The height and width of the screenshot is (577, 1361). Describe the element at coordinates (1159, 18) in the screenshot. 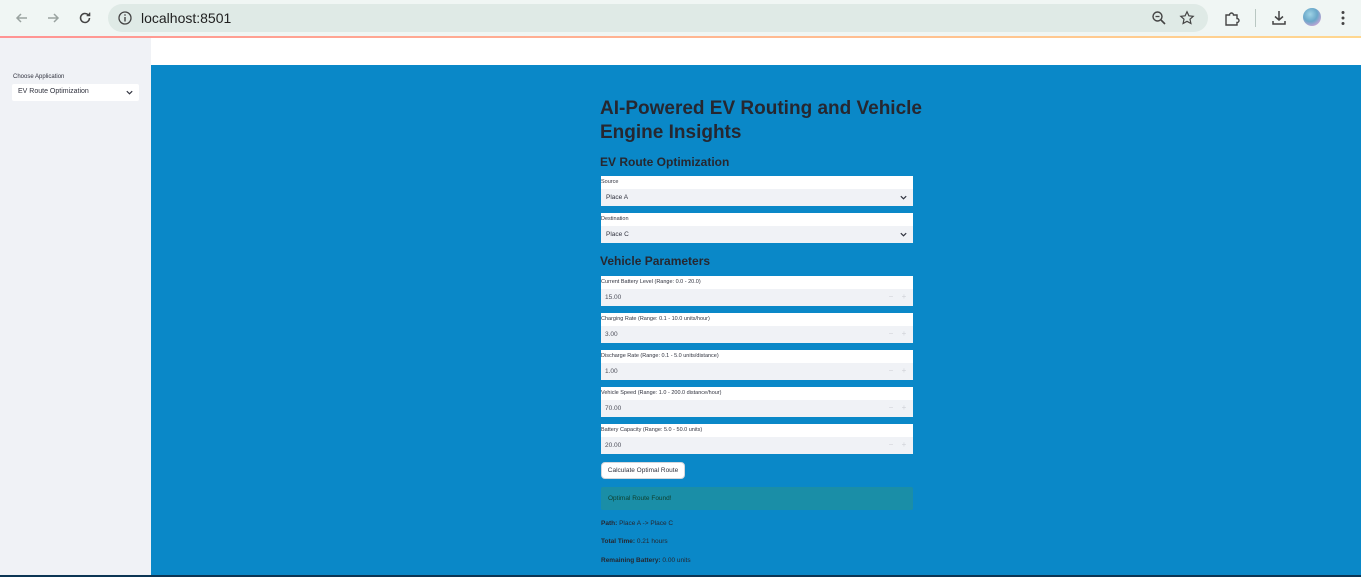

I see `zoom-icon` at that location.